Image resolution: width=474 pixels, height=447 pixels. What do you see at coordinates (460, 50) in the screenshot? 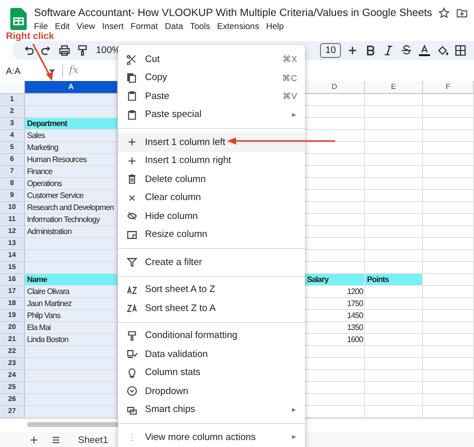
I see `borders-icon` at bounding box center [460, 50].